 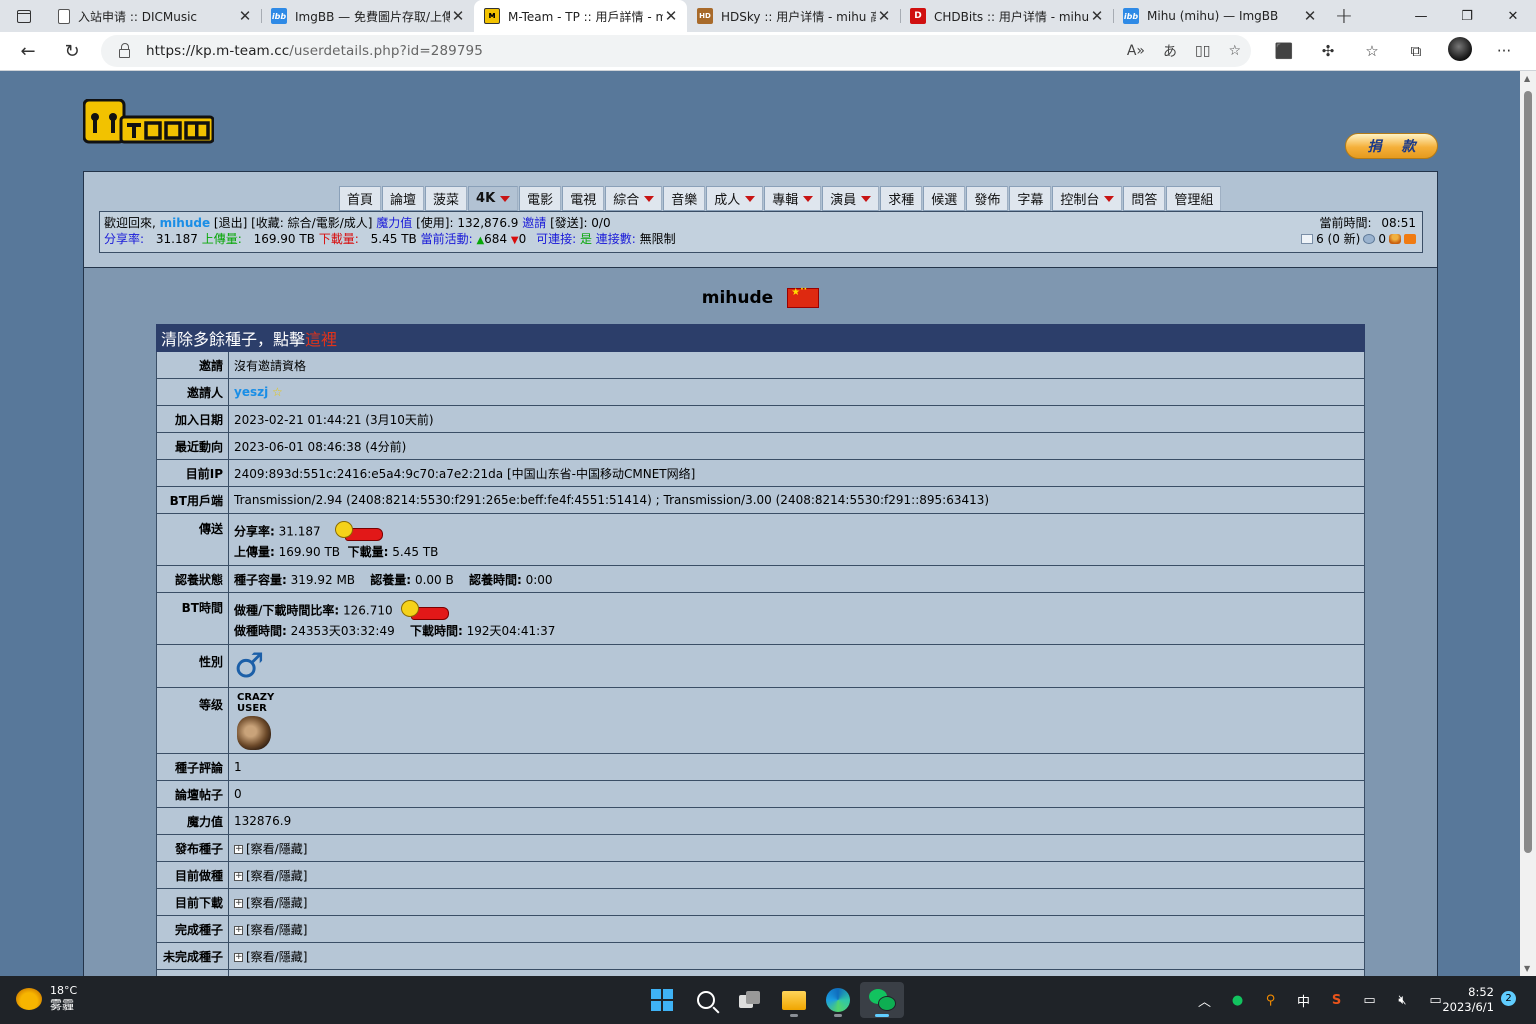 I want to click on toggle-seeding-link: [察看/隱藏], so click(x=276, y=876).